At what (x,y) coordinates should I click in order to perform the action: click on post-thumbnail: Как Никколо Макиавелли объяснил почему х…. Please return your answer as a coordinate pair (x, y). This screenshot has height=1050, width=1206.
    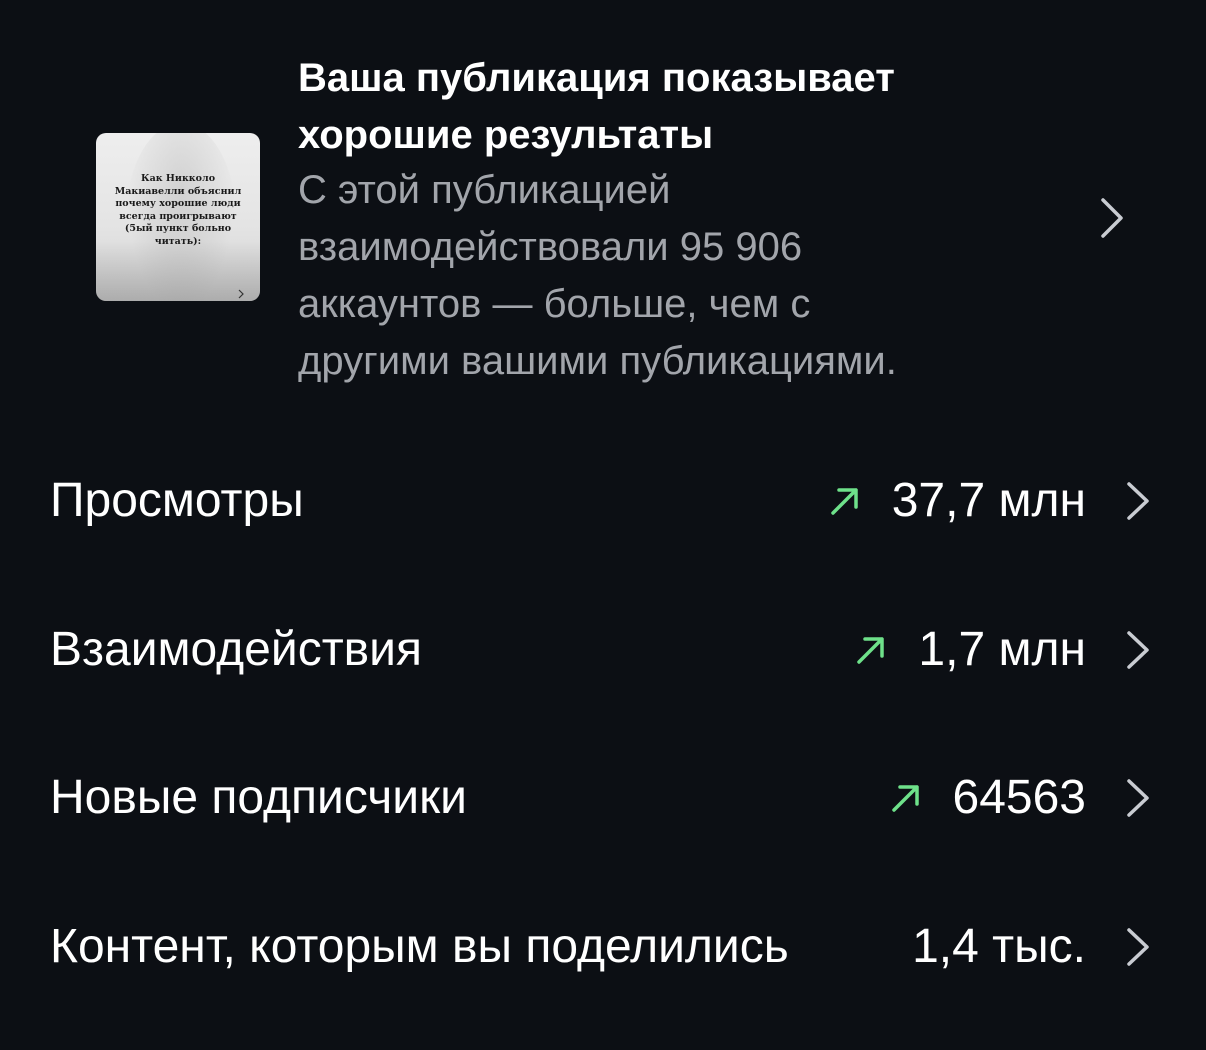
    Looking at the image, I should click on (178, 217).